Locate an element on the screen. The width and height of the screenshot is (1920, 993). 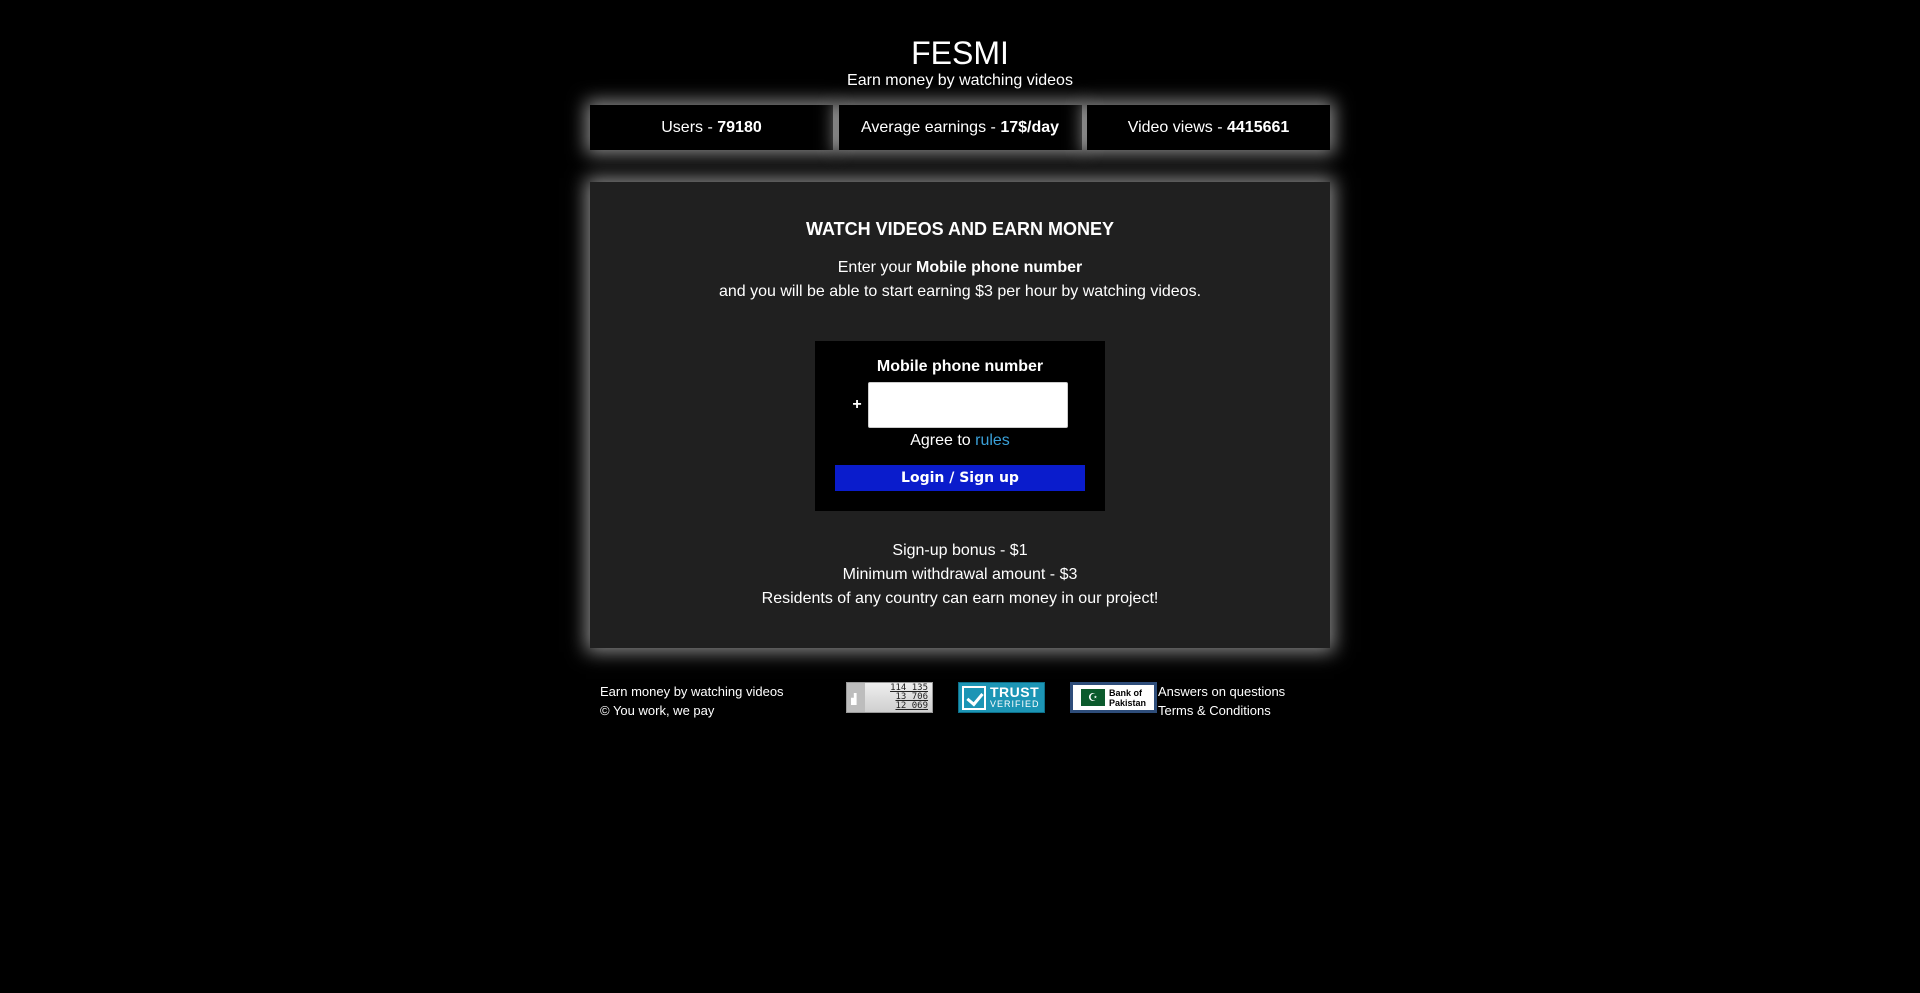
minimum-withdrawal: Minimum withdrawal amount - $3 is located at coordinates (960, 574).